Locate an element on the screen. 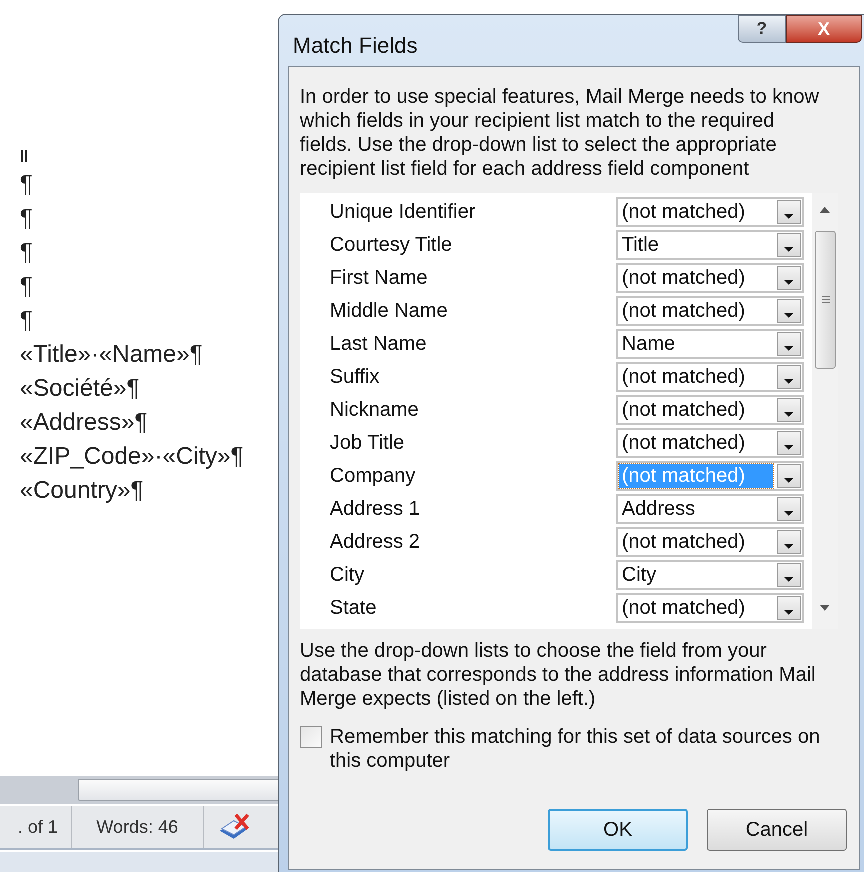  dialog-button: OK is located at coordinates (618, 830).